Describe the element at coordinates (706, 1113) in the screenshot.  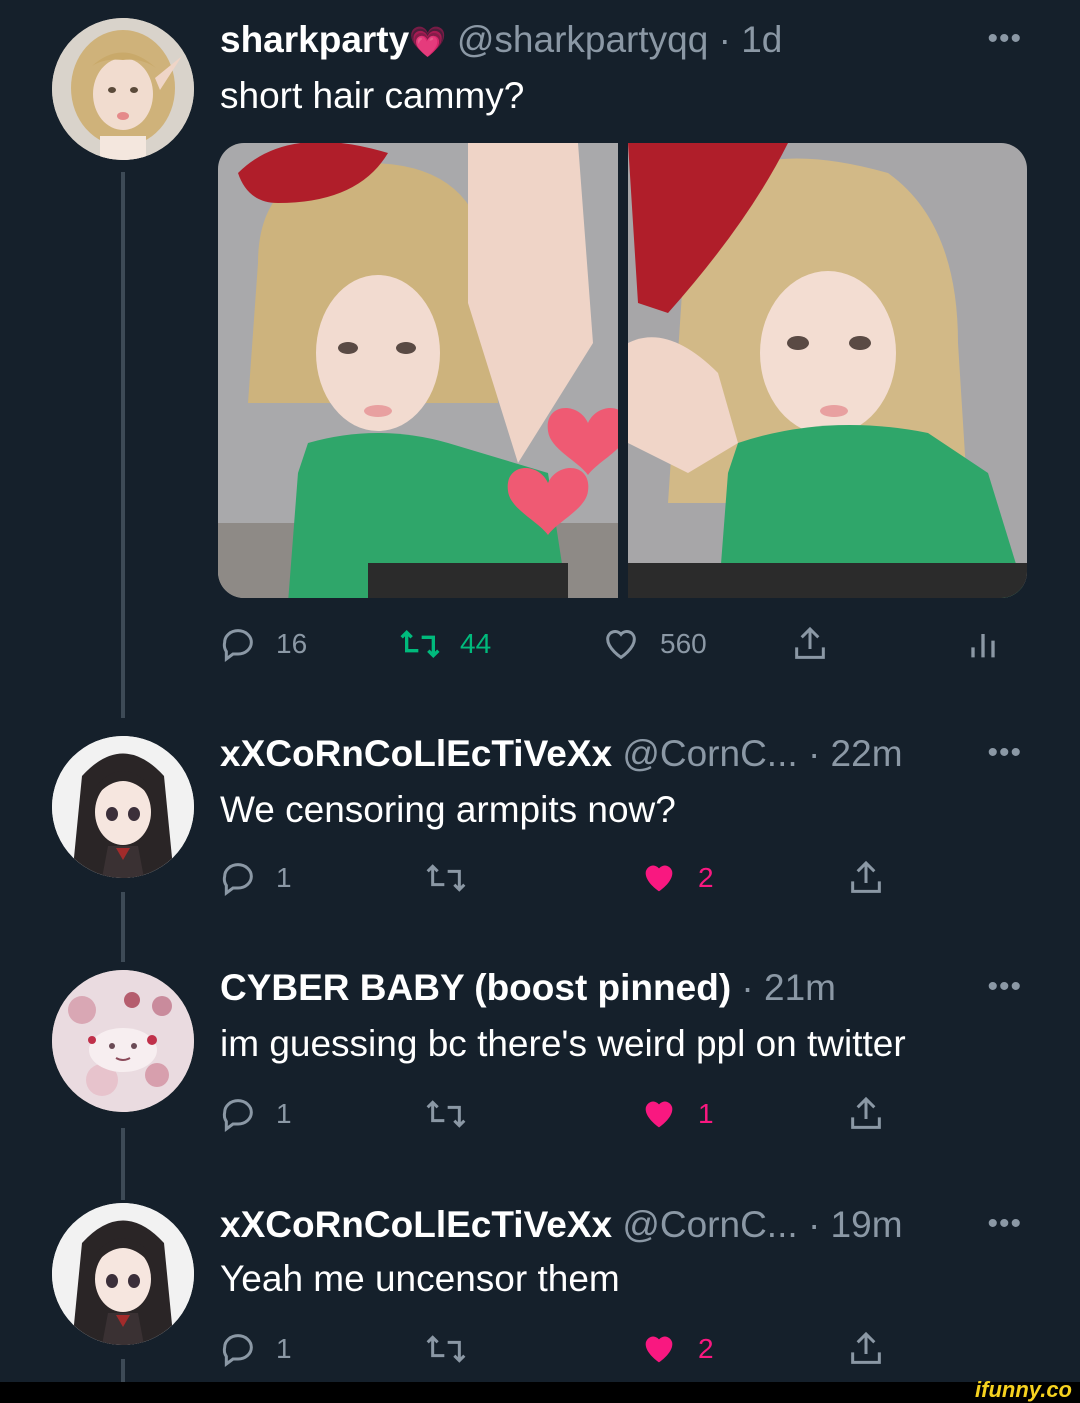
I see `like-count: 1` at that location.